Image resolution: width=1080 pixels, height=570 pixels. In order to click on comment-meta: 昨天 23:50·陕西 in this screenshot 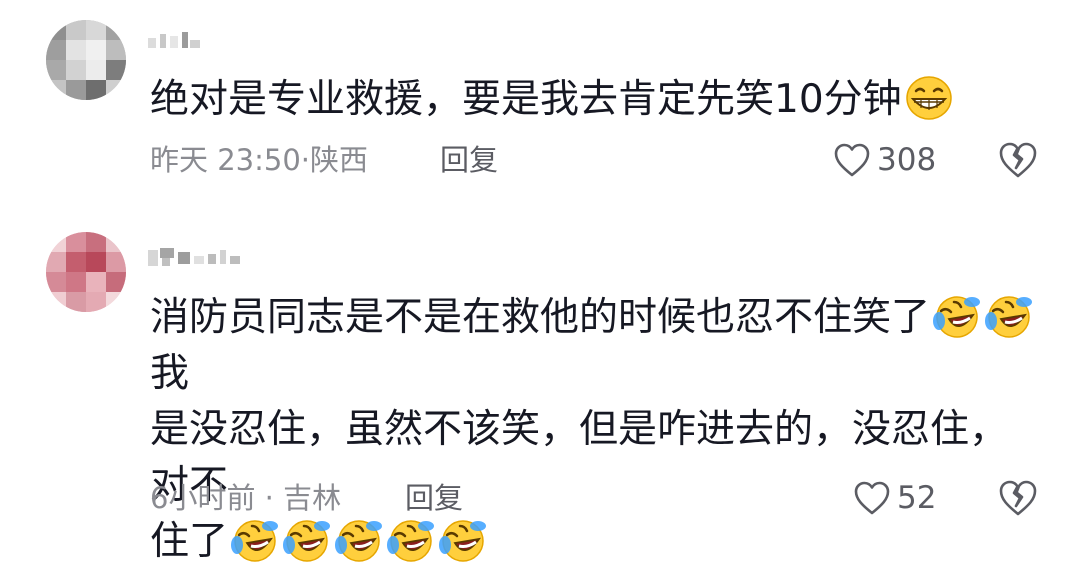, I will do `click(259, 160)`.